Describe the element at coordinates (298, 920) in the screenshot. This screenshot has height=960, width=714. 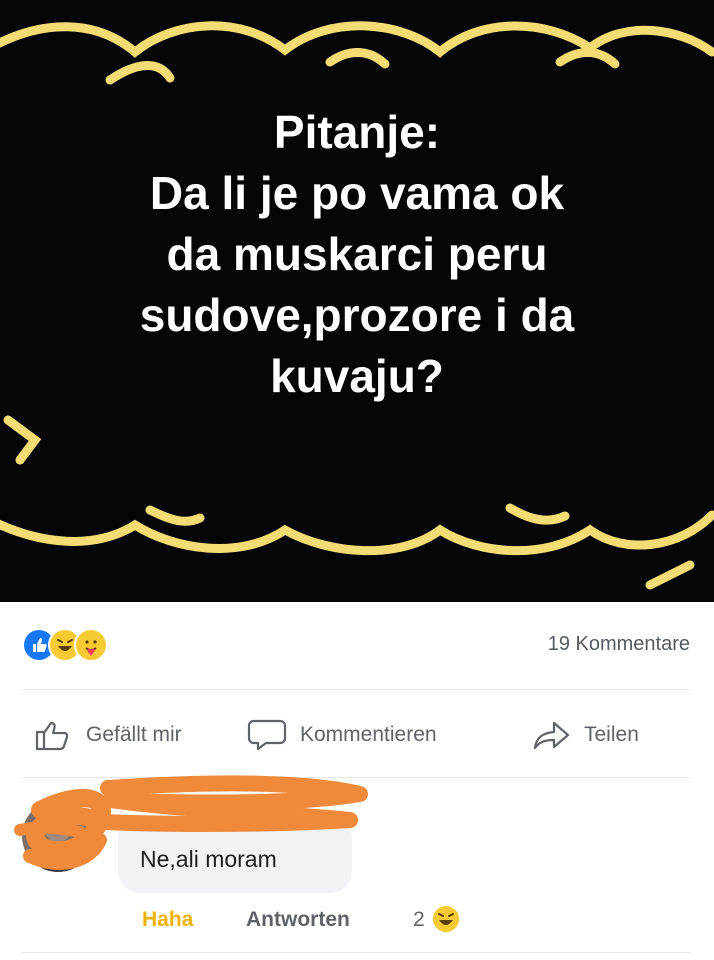
I see `comment-reply-link: Antworten` at that location.